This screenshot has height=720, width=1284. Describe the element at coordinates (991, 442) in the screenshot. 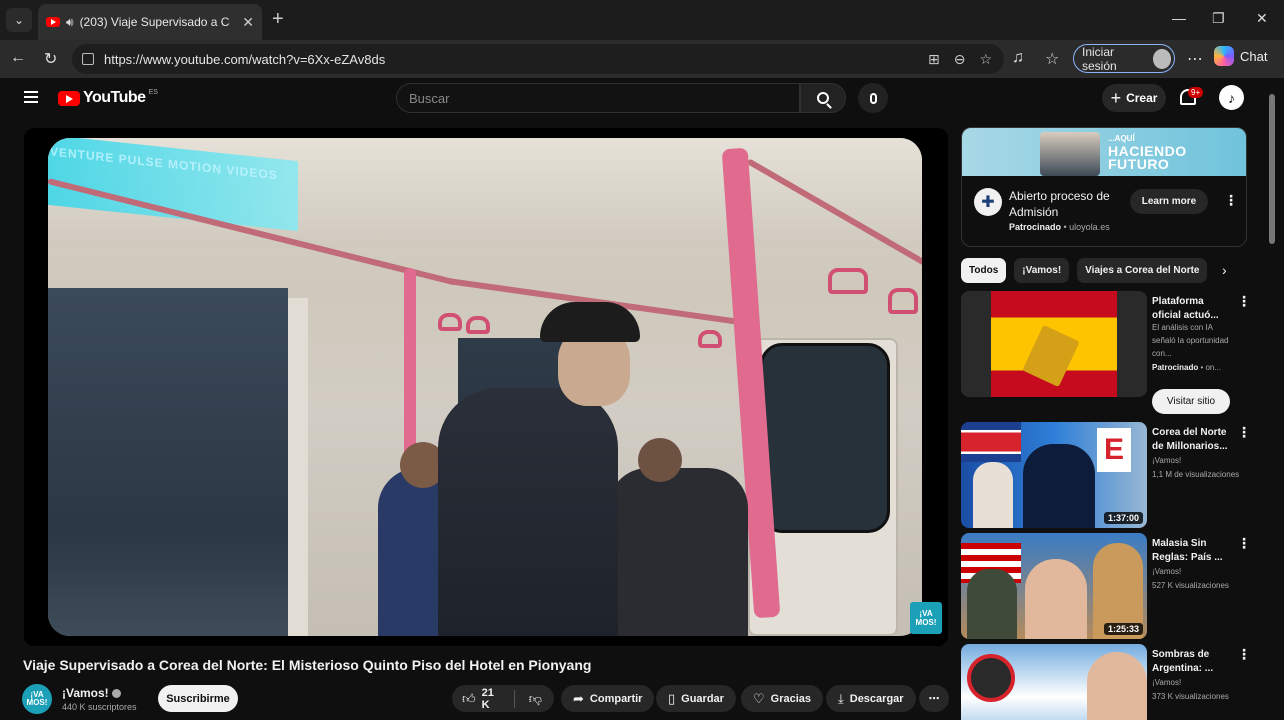

I see `north-korea-flag-image` at that location.